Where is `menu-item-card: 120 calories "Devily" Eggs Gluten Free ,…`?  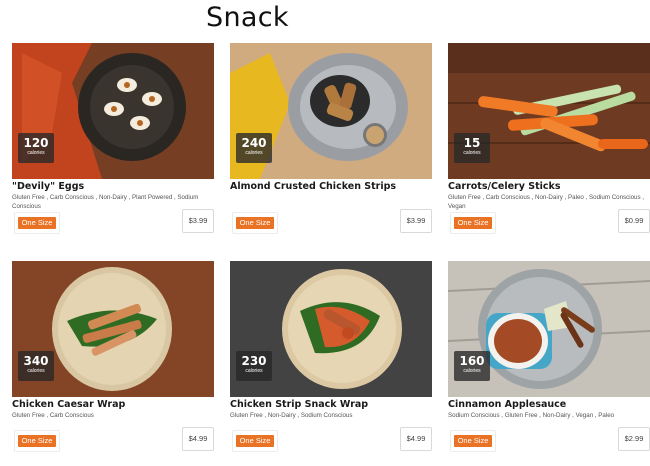 menu-item-card: 120 calories "Devily" Eggs Gluten Free ,… is located at coordinates (113, 145).